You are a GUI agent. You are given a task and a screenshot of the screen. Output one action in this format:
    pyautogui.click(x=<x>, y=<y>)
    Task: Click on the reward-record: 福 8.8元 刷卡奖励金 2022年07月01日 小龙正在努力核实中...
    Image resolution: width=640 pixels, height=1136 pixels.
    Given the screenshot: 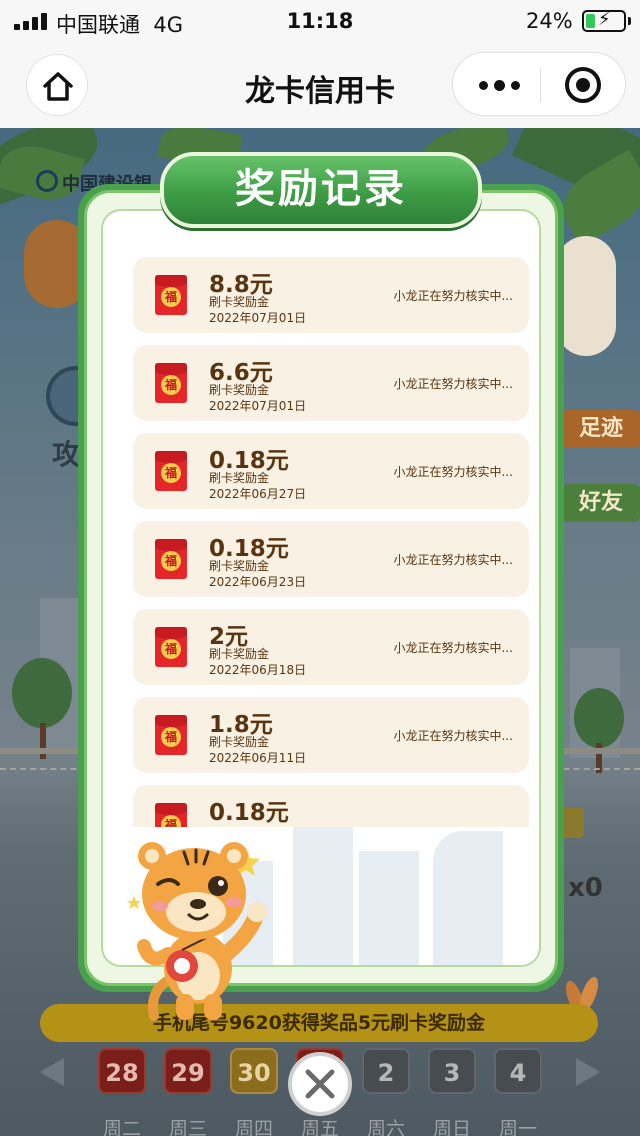 What is the action you would take?
    pyautogui.click(x=331, y=295)
    